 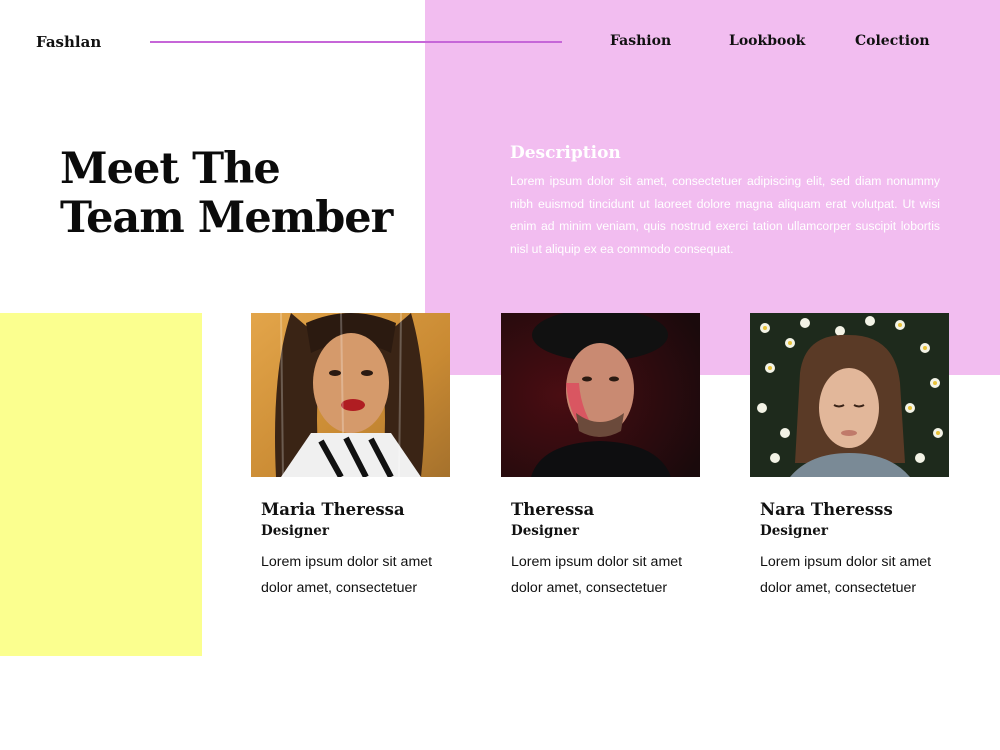 What do you see at coordinates (101, 484) in the screenshot?
I see `yellow-background-block` at bounding box center [101, 484].